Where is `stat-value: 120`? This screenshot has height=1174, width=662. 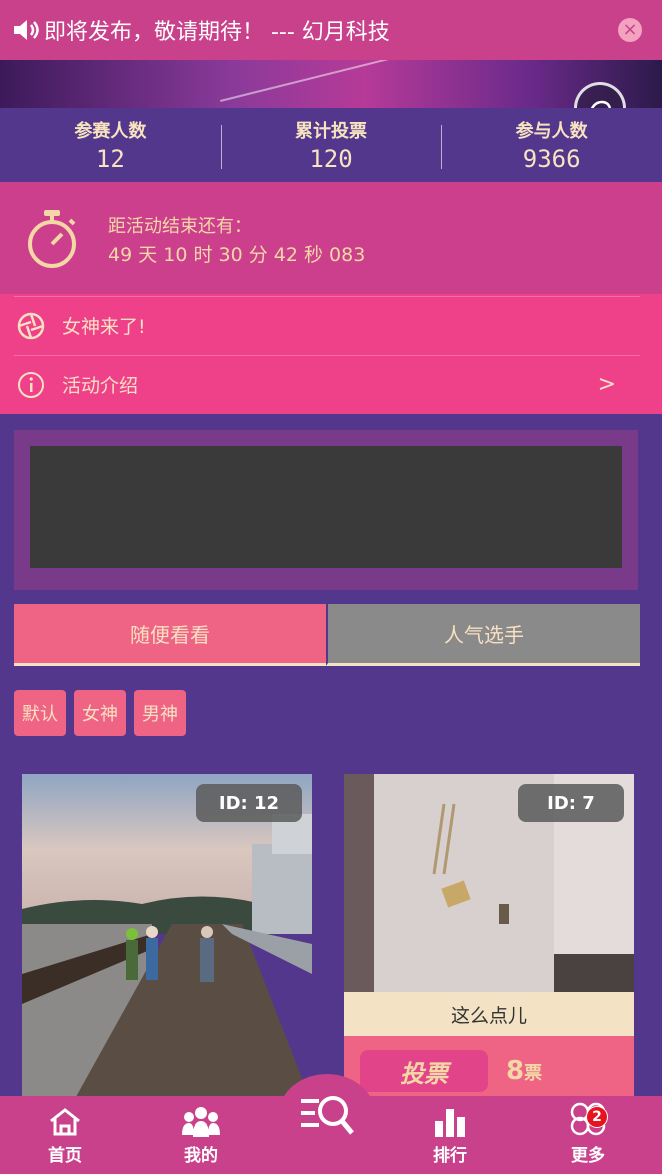 stat-value: 120 is located at coordinates (331, 159).